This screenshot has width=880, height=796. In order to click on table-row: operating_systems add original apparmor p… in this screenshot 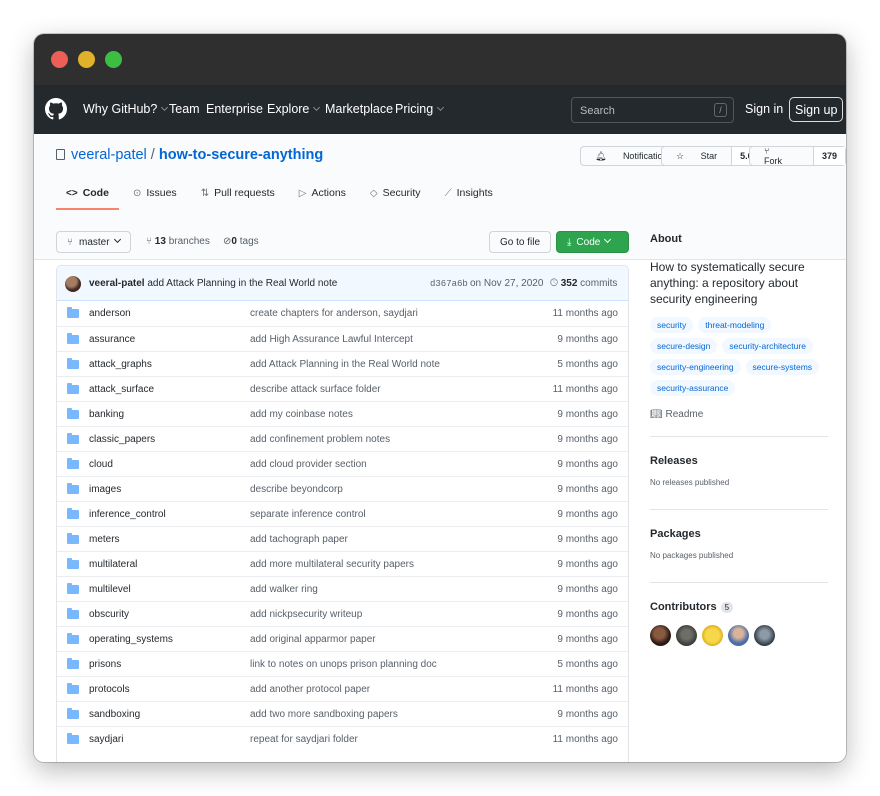, I will do `click(342, 638)`.